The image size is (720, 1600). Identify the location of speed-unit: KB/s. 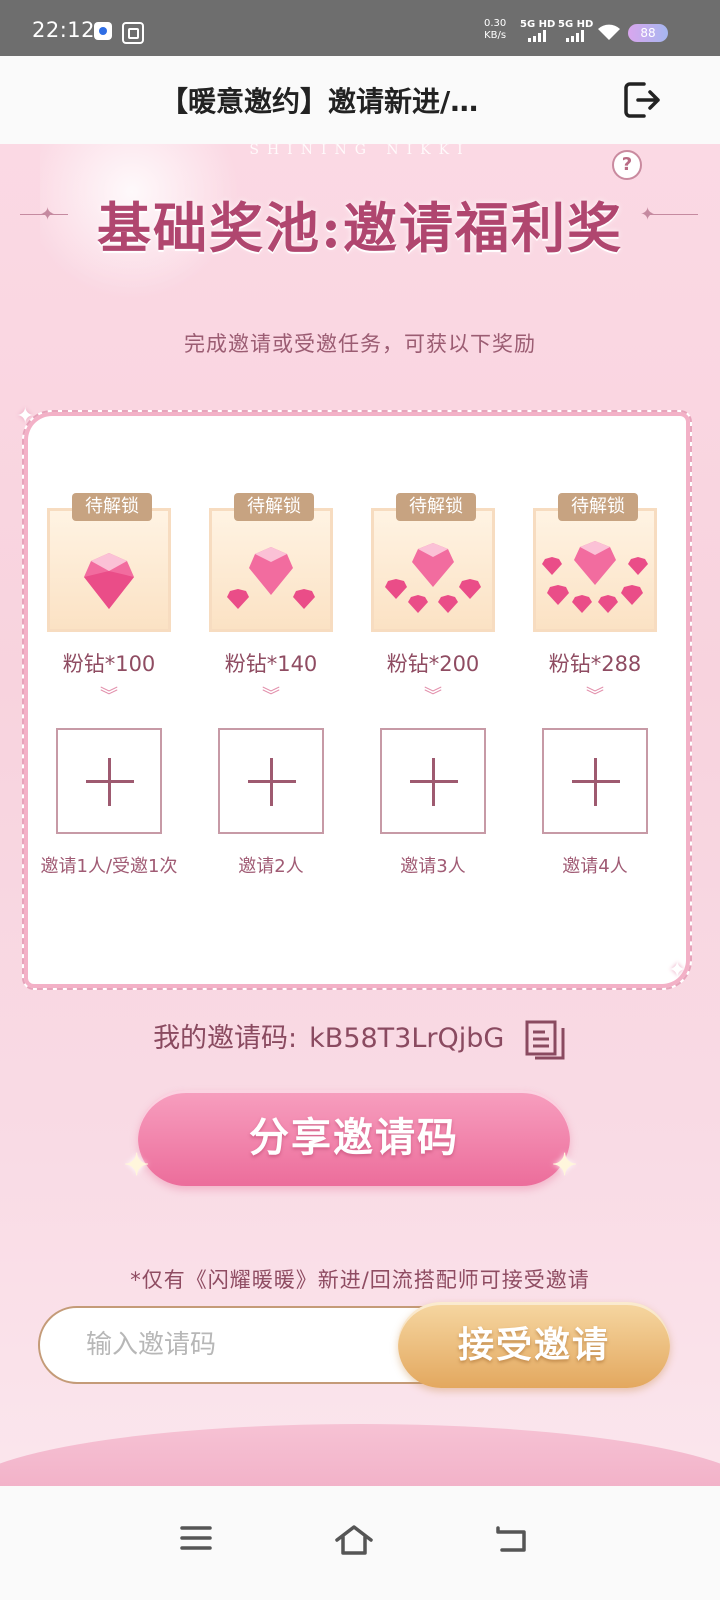
(495, 35).